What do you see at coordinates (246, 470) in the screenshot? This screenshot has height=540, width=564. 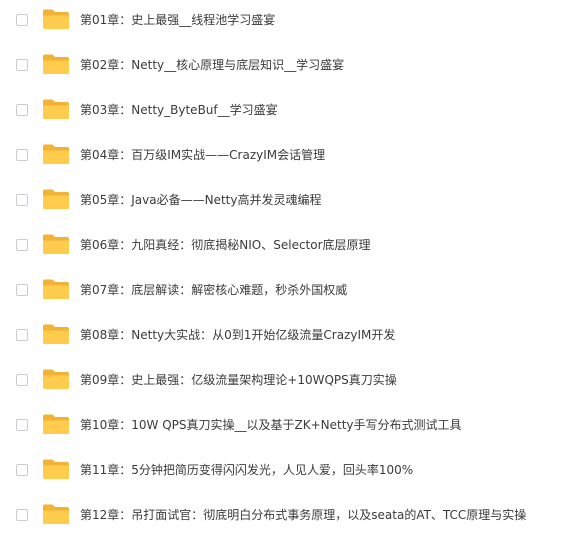 I see `folder-name: 第11章：5分钟把简历变得闪闪发光，人见人爱，回头率100%` at bounding box center [246, 470].